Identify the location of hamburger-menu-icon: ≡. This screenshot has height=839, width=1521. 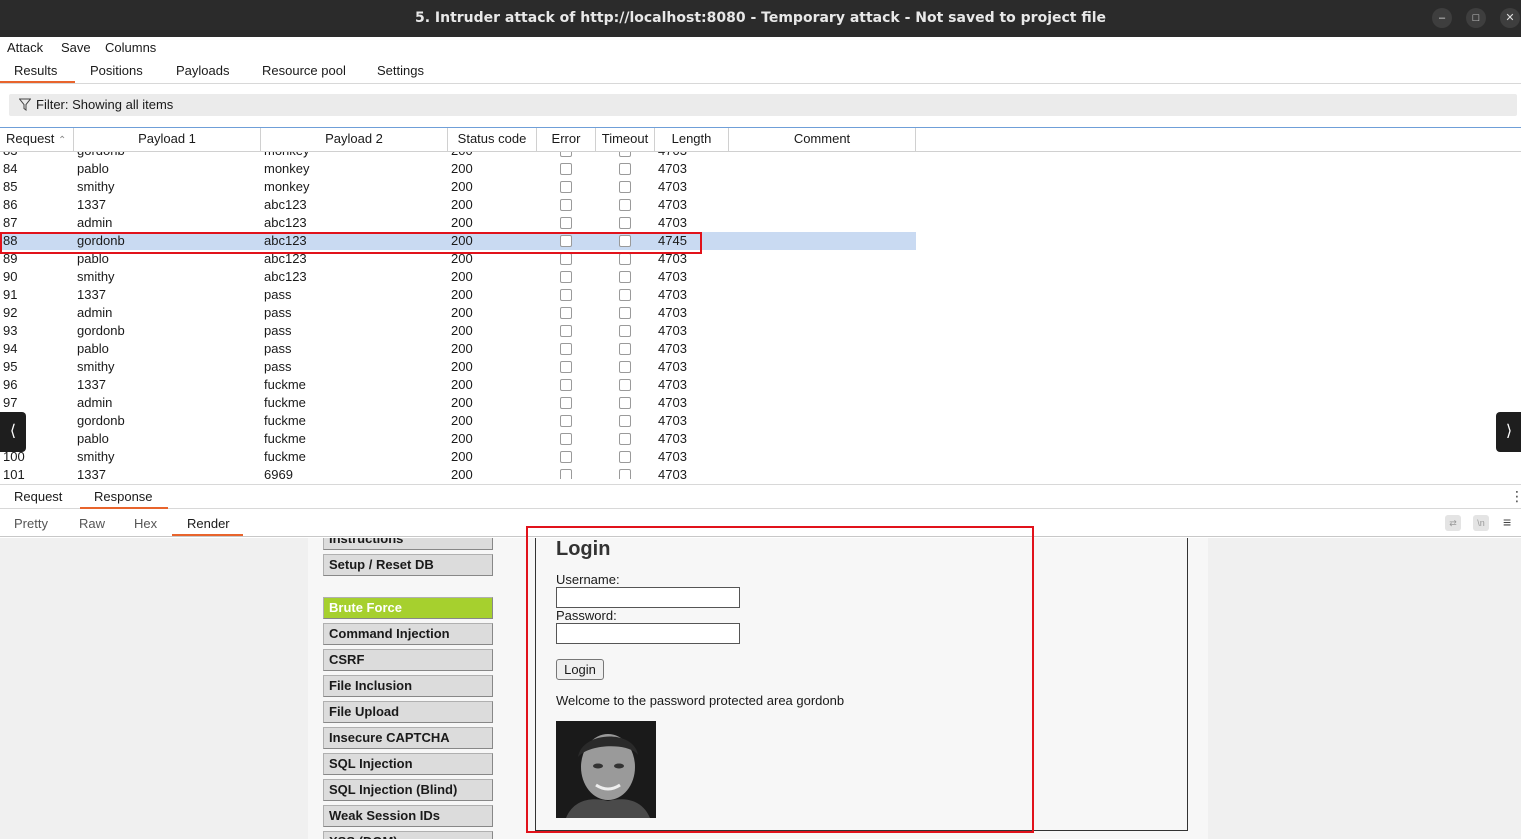
(1507, 522).